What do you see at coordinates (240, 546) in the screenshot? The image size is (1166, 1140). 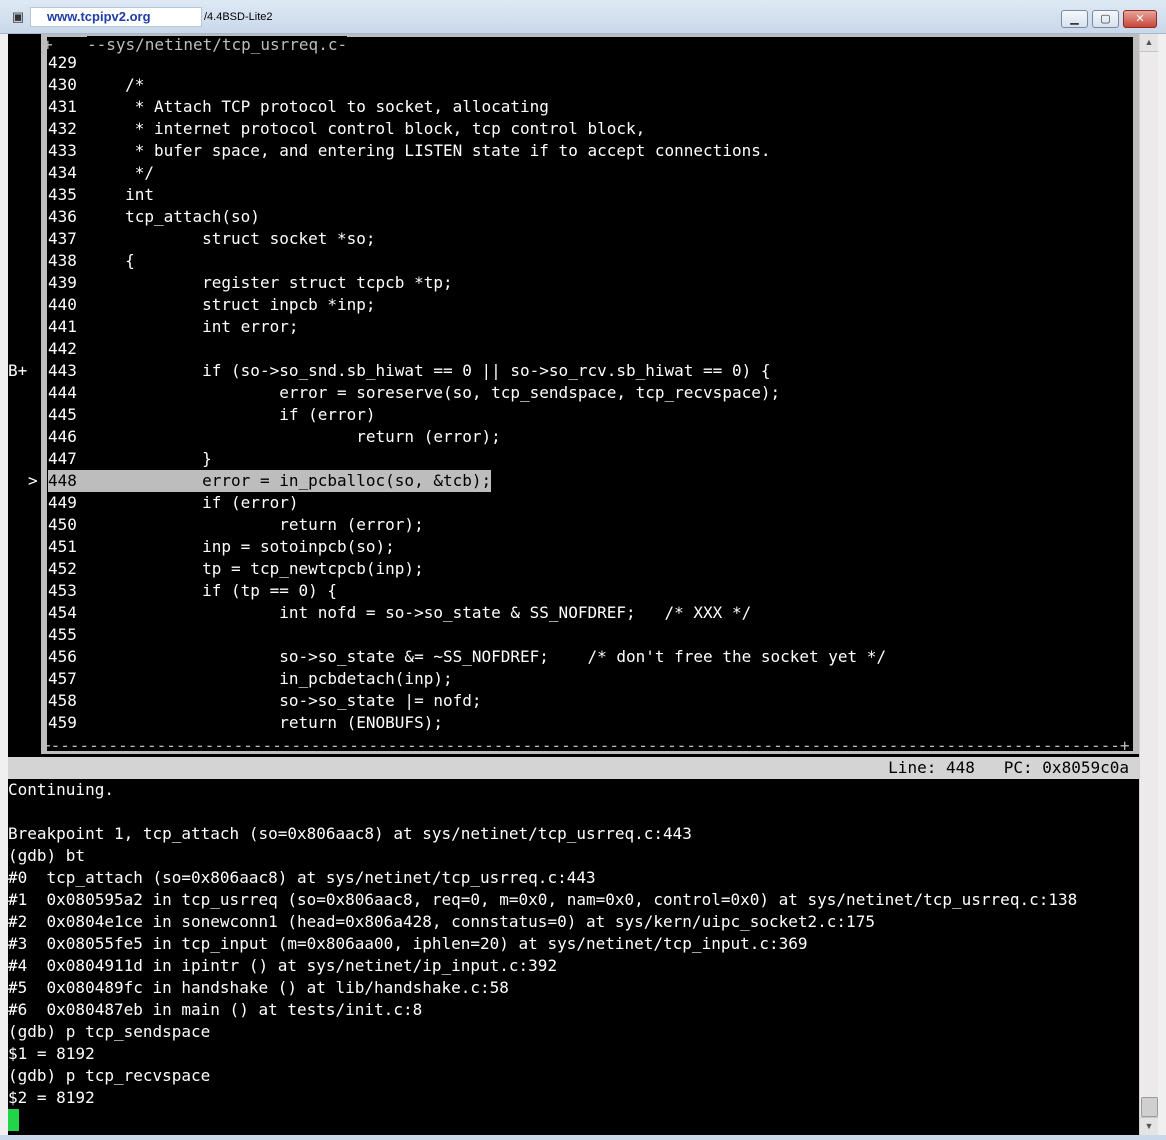 I see `line-code: inp = sotoinpcb(so);` at bounding box center [240, 546].